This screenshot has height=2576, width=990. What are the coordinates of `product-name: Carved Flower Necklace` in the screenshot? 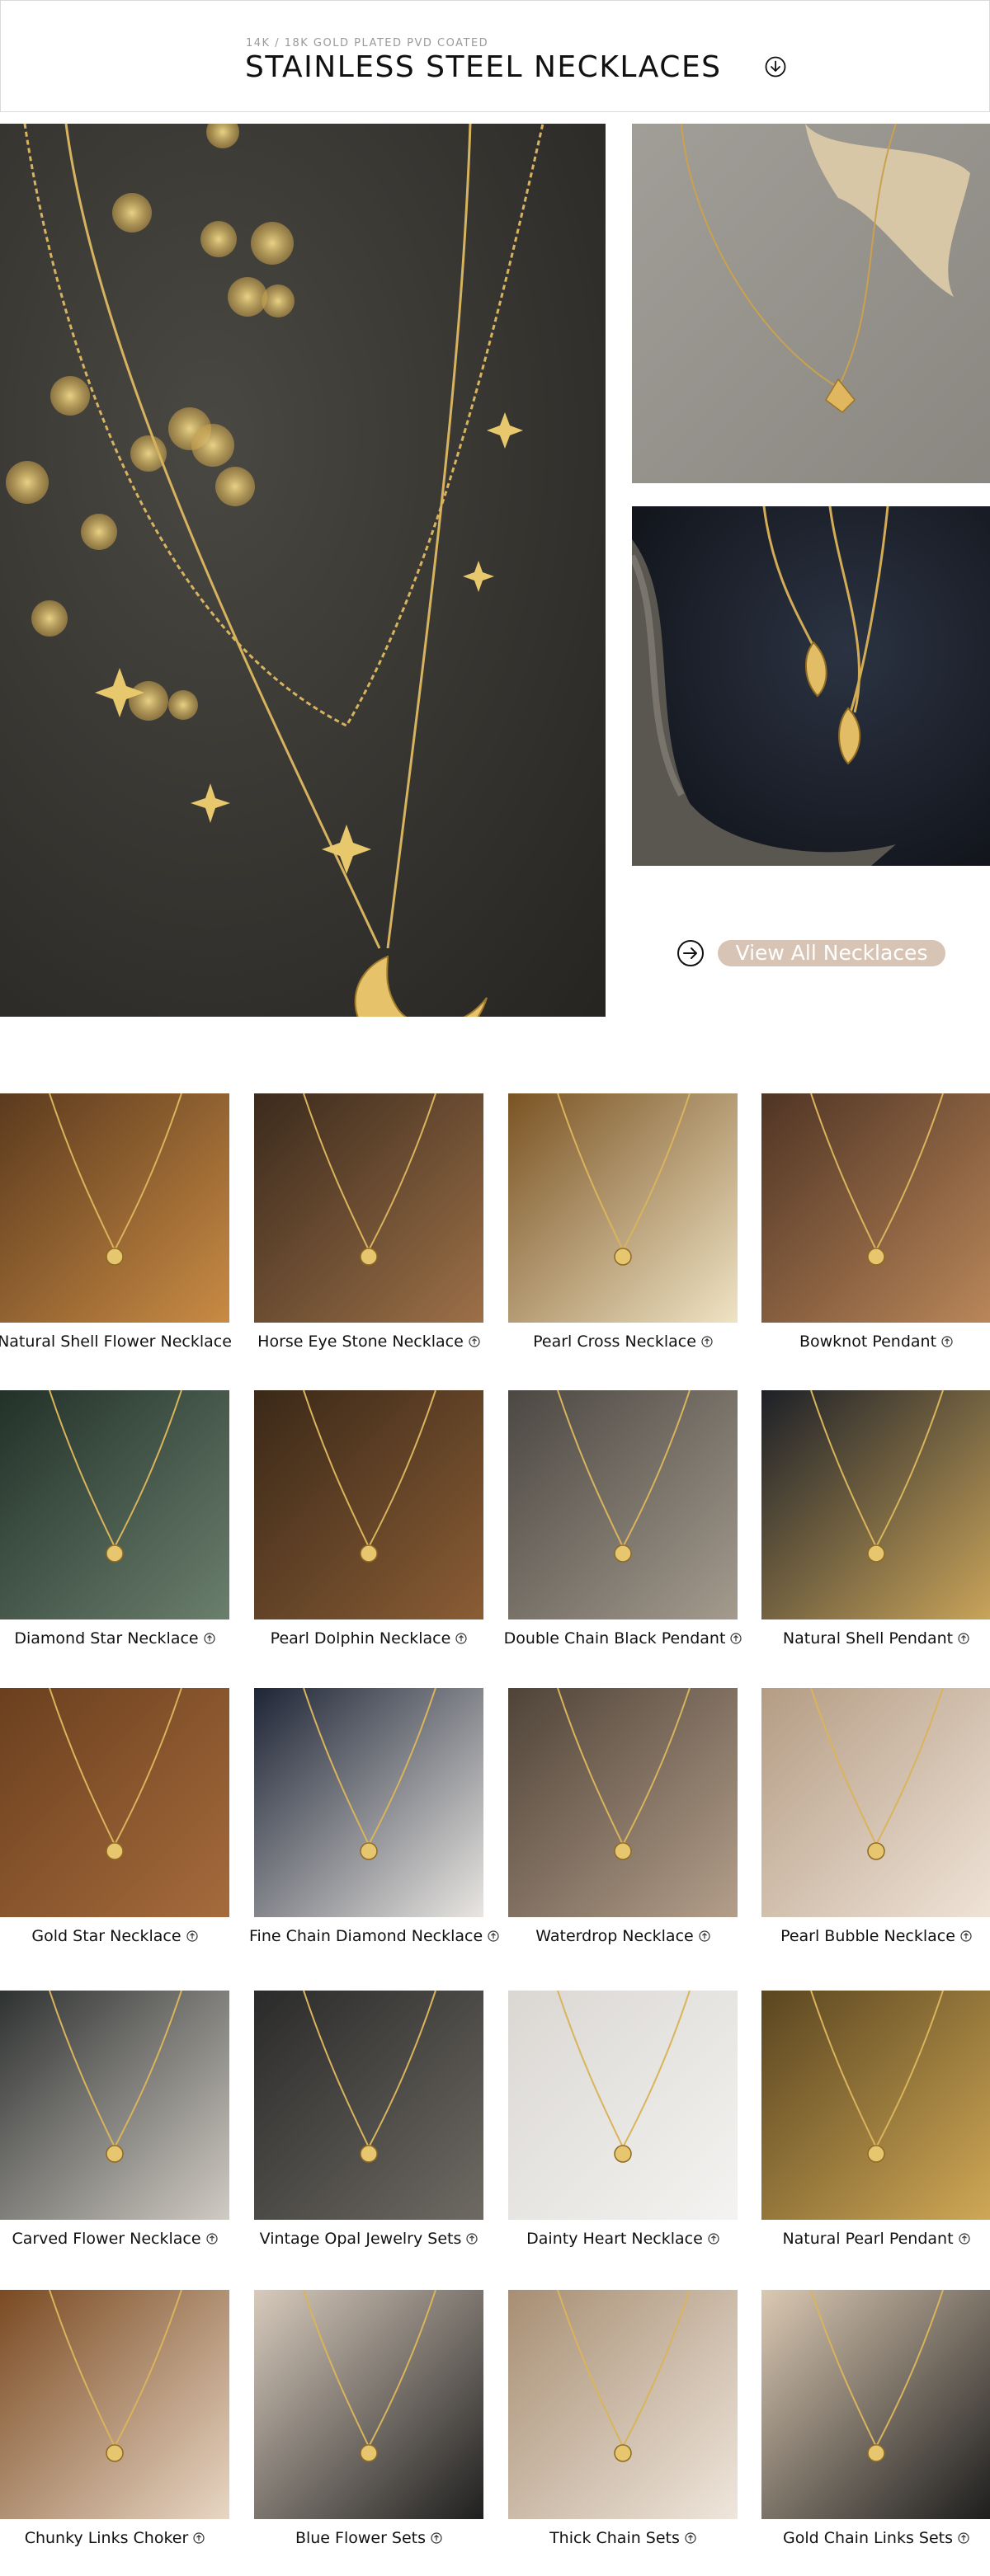 It's located at (117, 2239).